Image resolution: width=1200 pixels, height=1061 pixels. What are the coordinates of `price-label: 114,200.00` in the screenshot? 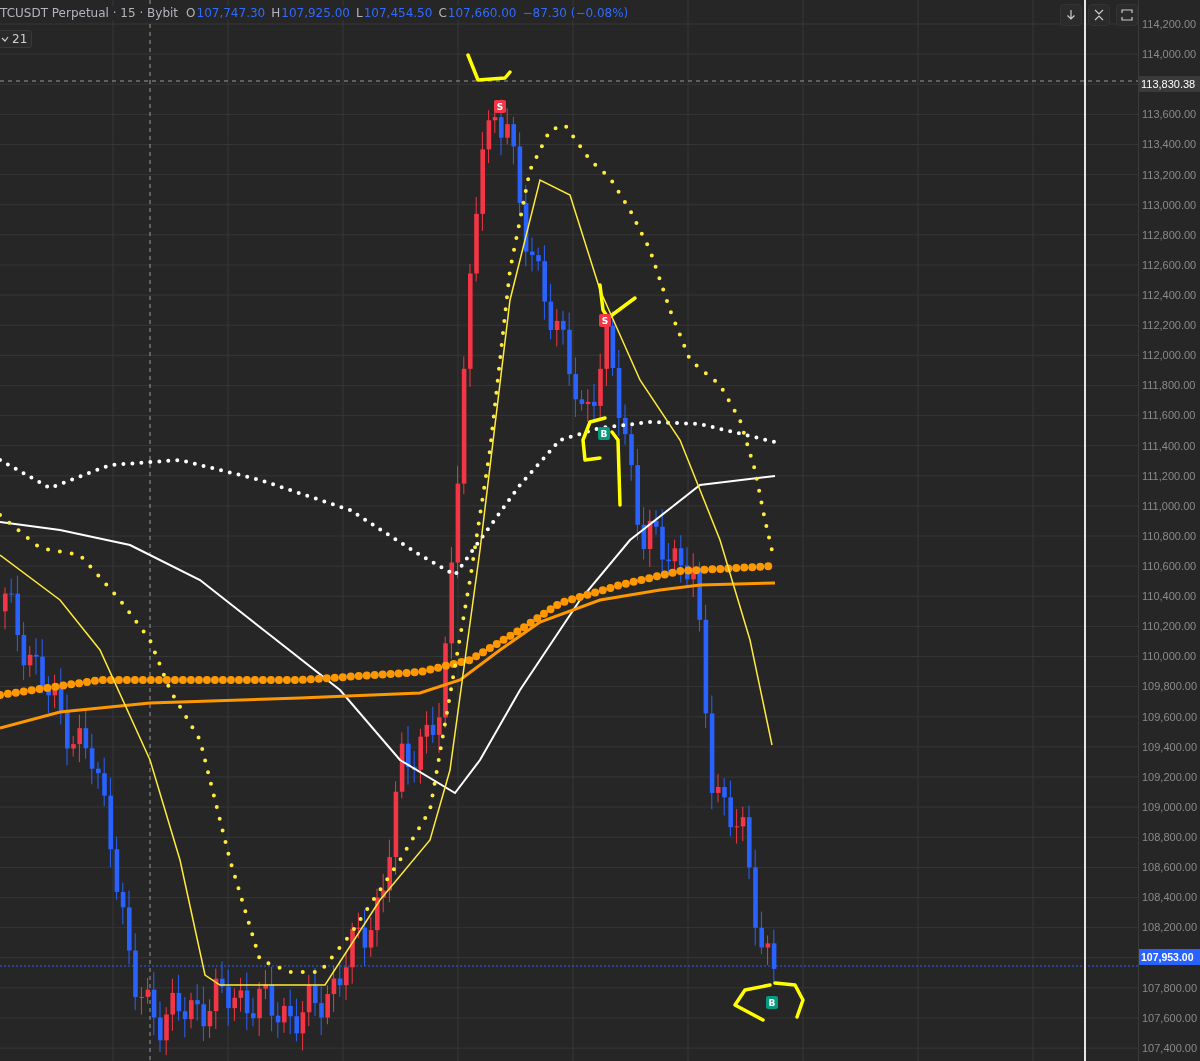 It's located at (1169, 24).